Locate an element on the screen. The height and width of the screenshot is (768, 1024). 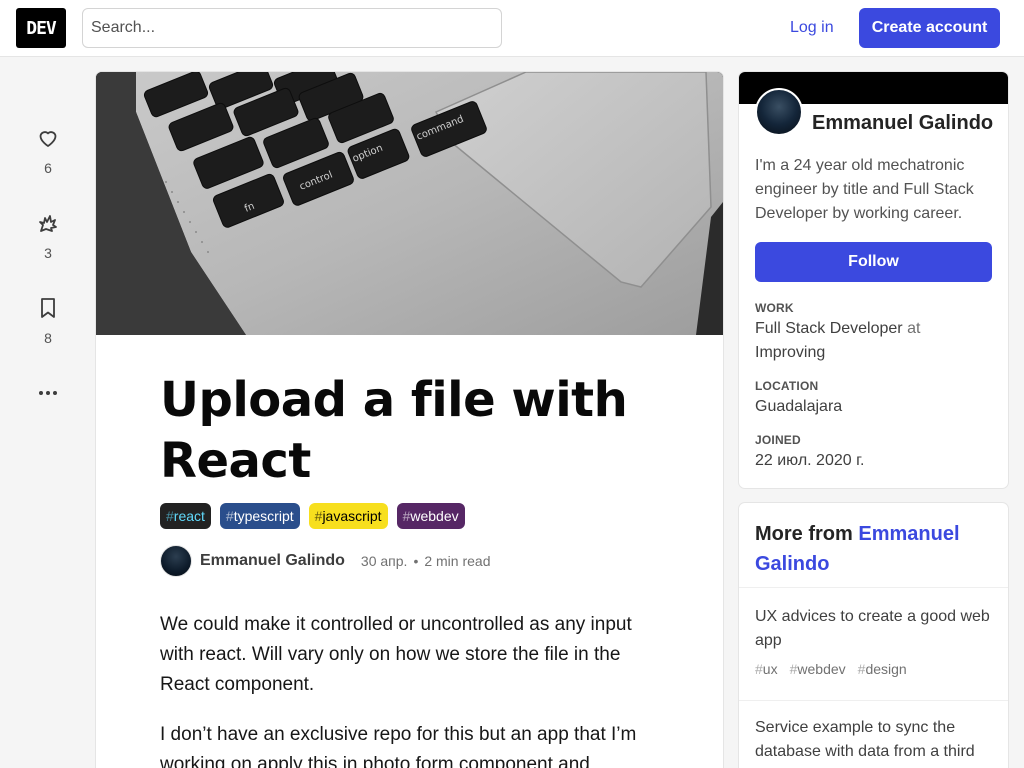
joined-label: Joined is located at coordinates (778, 440).